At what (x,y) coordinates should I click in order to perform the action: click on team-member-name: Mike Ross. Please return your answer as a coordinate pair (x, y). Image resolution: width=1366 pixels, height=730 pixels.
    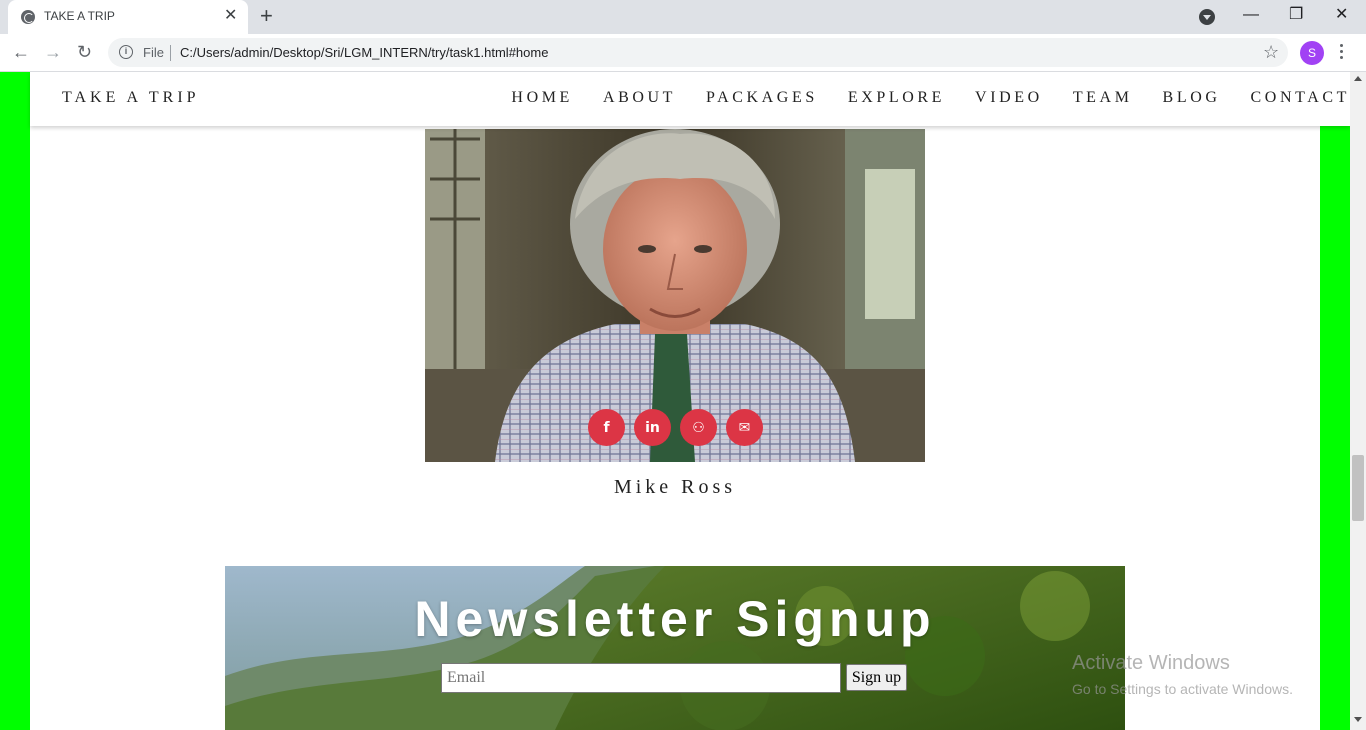
    Looking at the image, I should click on (675, 487).